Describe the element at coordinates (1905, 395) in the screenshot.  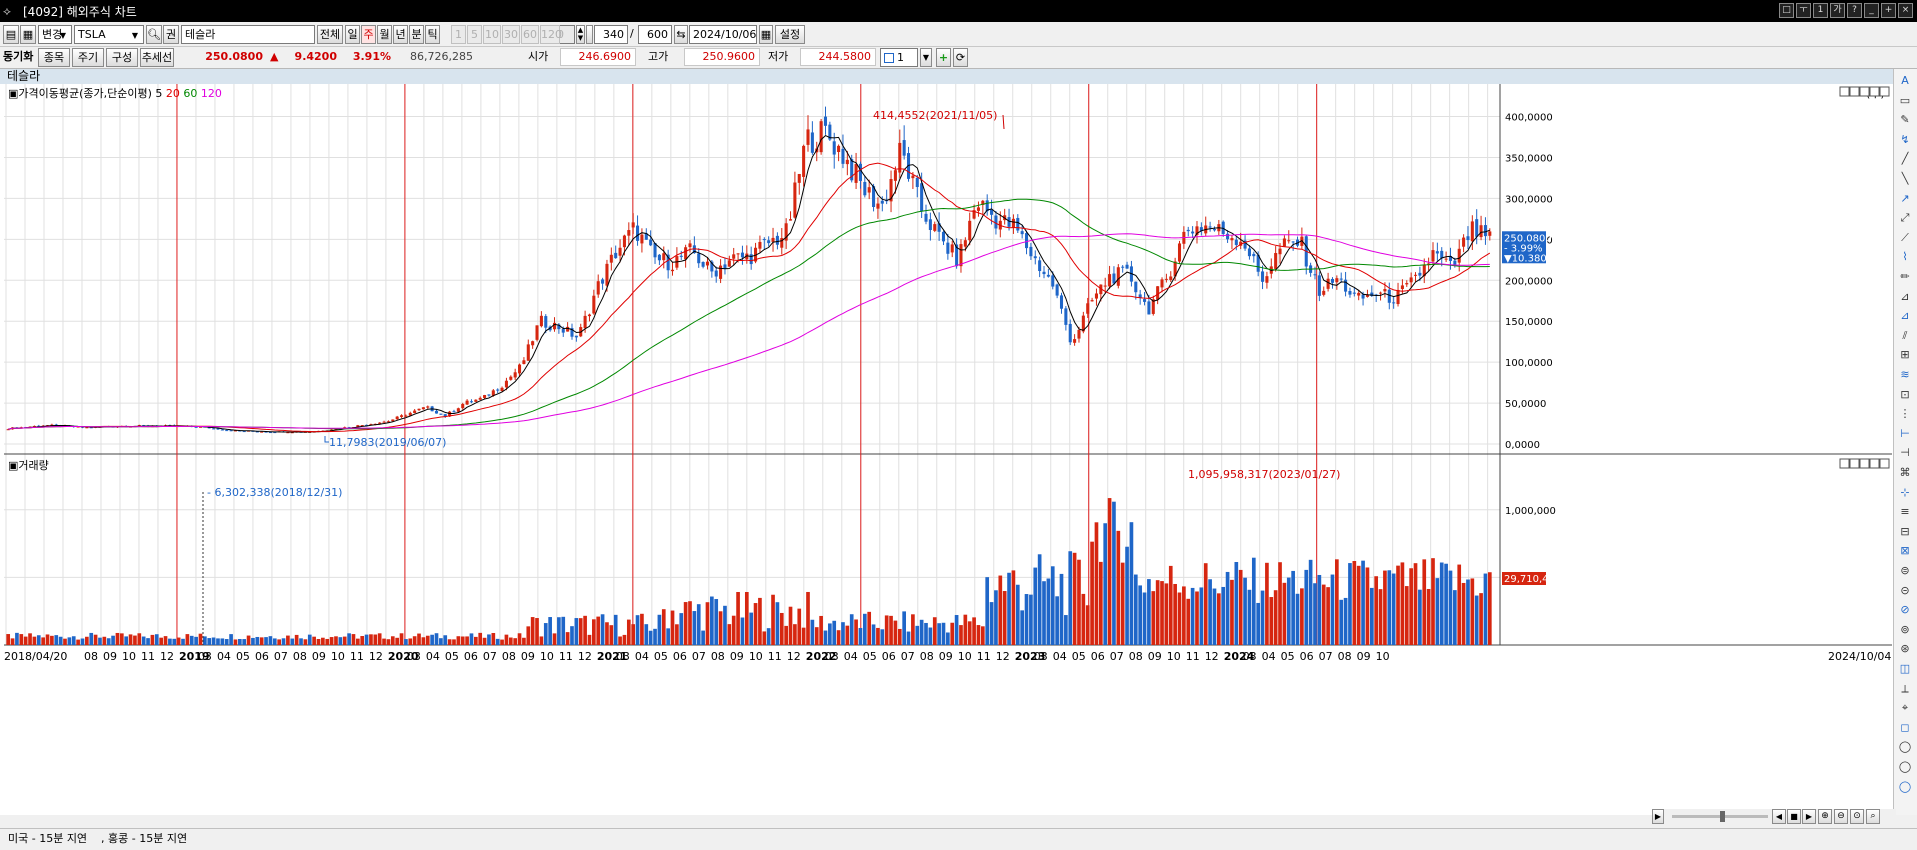
I see `drawing-tool-icon-16: ⊡` at that location.